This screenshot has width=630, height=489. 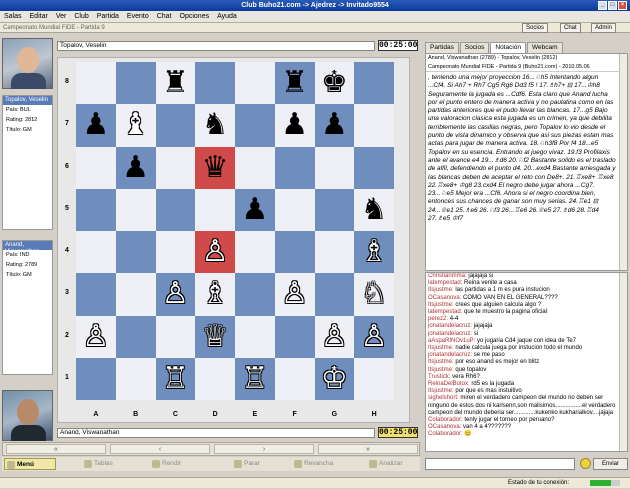 What do you see at coordinates (500, 464) in the screenshot?
I see `chat-input` at bounding box center [500, 464].